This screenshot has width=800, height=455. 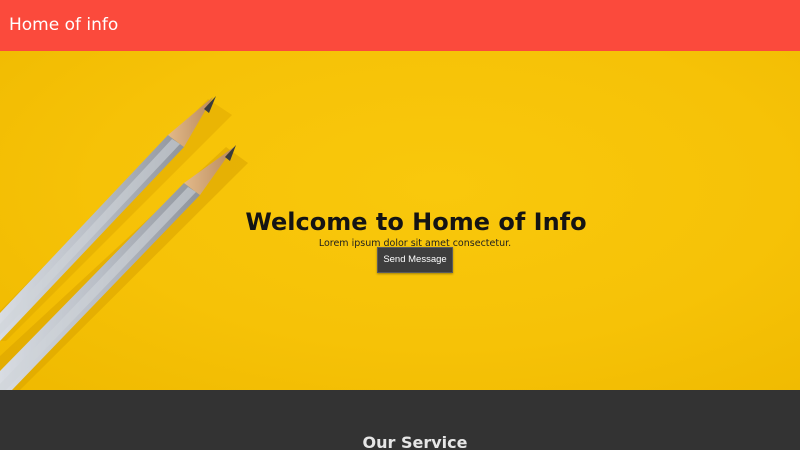 What do you see at coordinates (400, 25) in the screenshot?
I see `navbar: Home of info` at bounding box center [400, 25].